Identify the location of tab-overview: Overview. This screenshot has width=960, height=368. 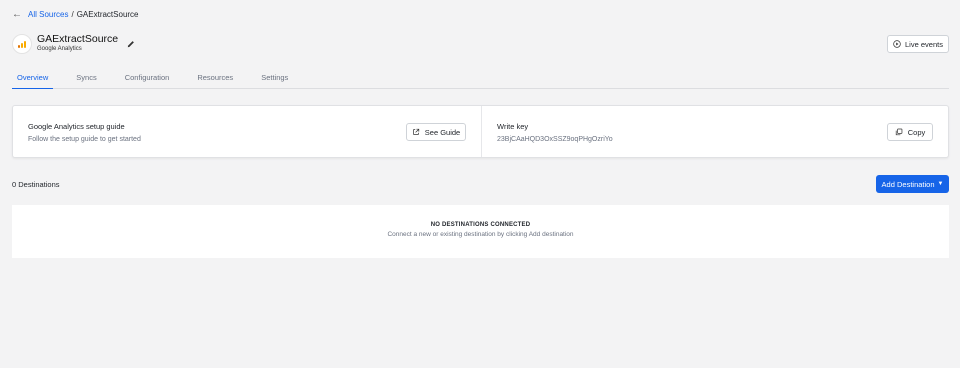
(33, 80).